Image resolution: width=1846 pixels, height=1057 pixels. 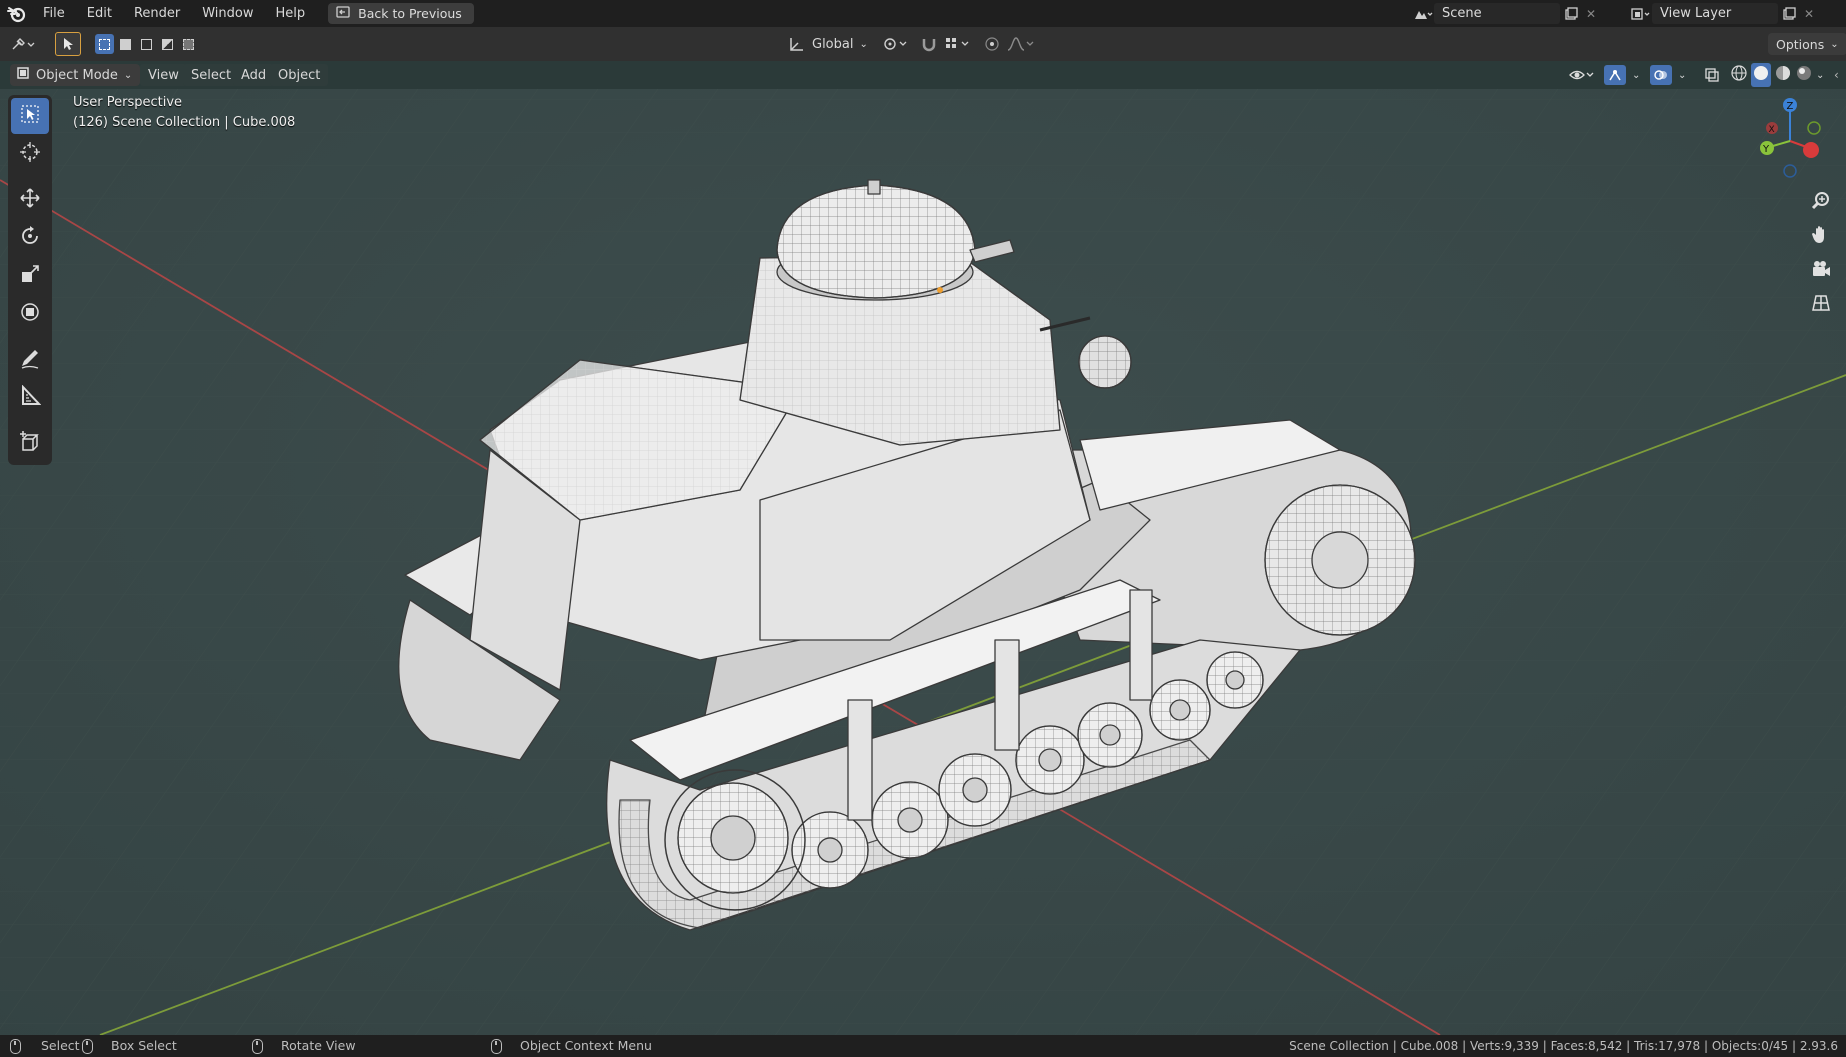 I want to click on shading-mode-group: ⌄, so click(x=1777, y=75).